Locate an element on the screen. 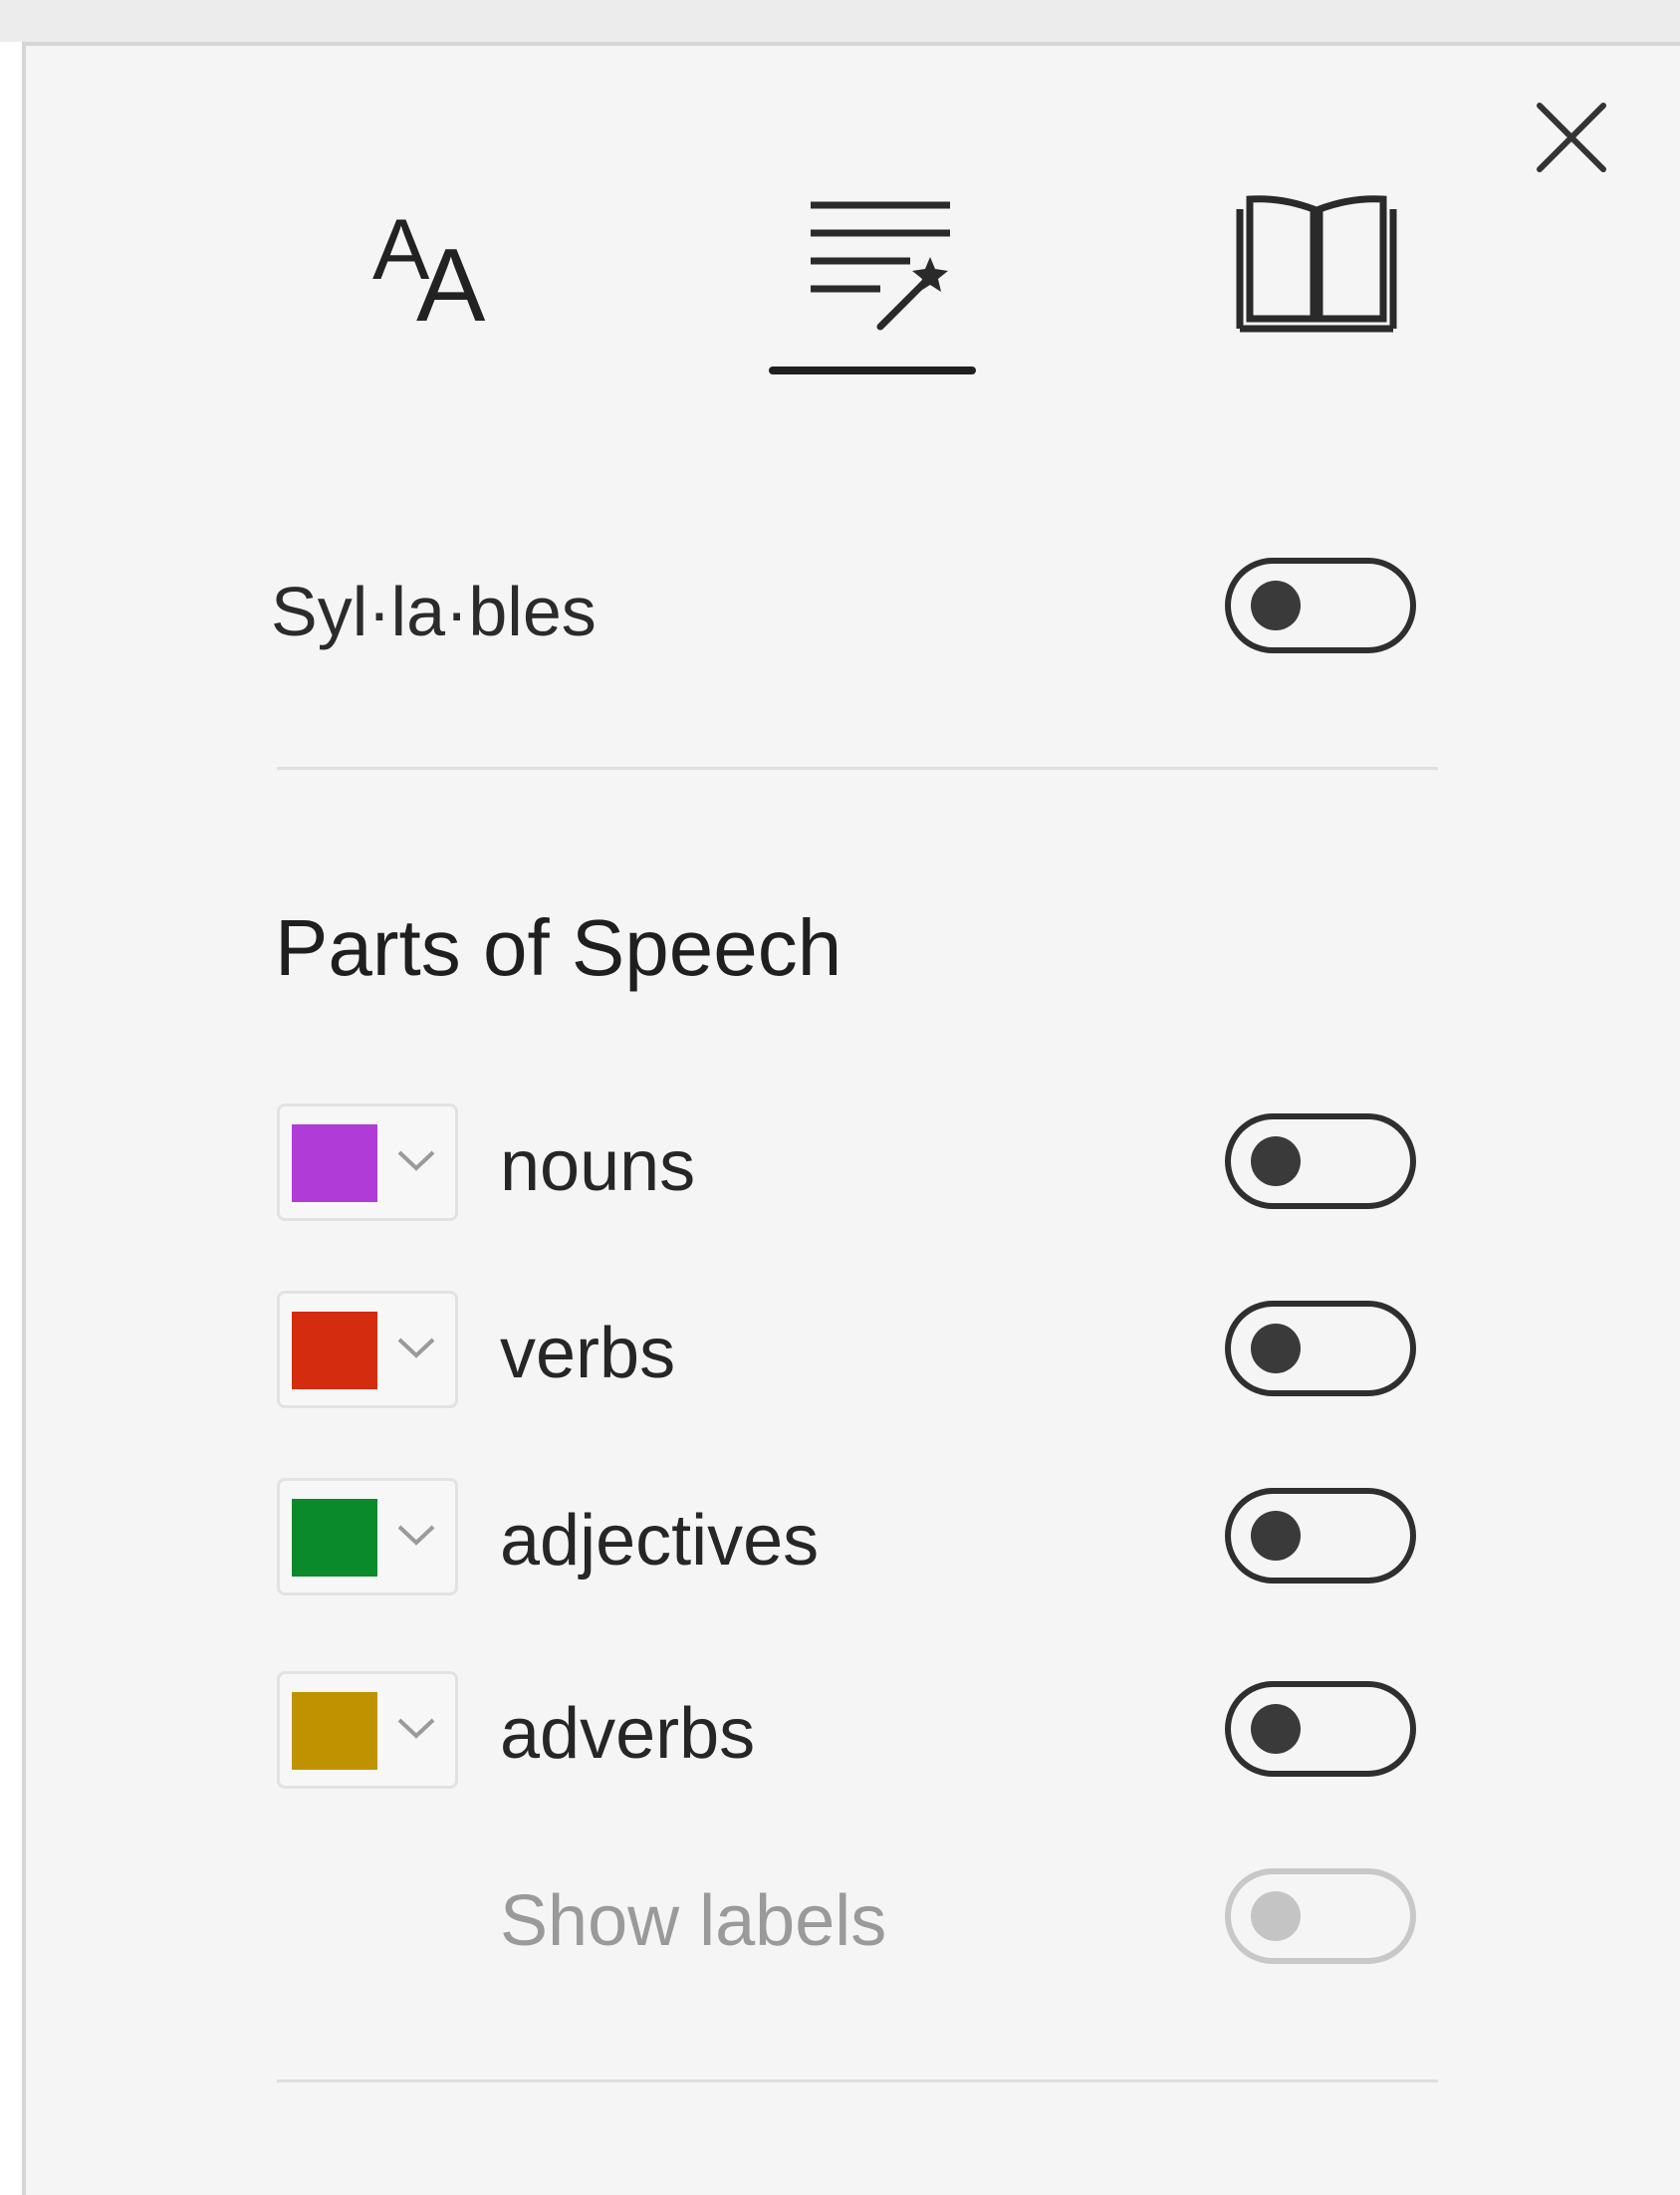 The height and width of the screenshot is (2195, 1680). adjectives-color-picker is located at coordinates (367, 1536).